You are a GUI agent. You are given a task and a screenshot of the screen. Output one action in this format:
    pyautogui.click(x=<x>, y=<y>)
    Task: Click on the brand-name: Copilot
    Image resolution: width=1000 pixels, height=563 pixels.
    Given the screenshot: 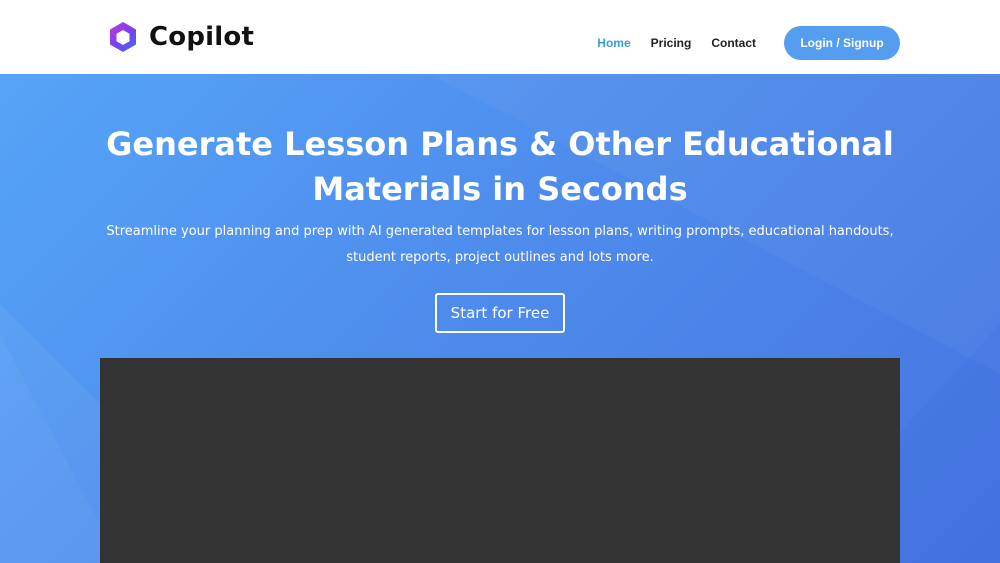 What is the action you would take?
    pyautogui.click(x=202, y=37)
    